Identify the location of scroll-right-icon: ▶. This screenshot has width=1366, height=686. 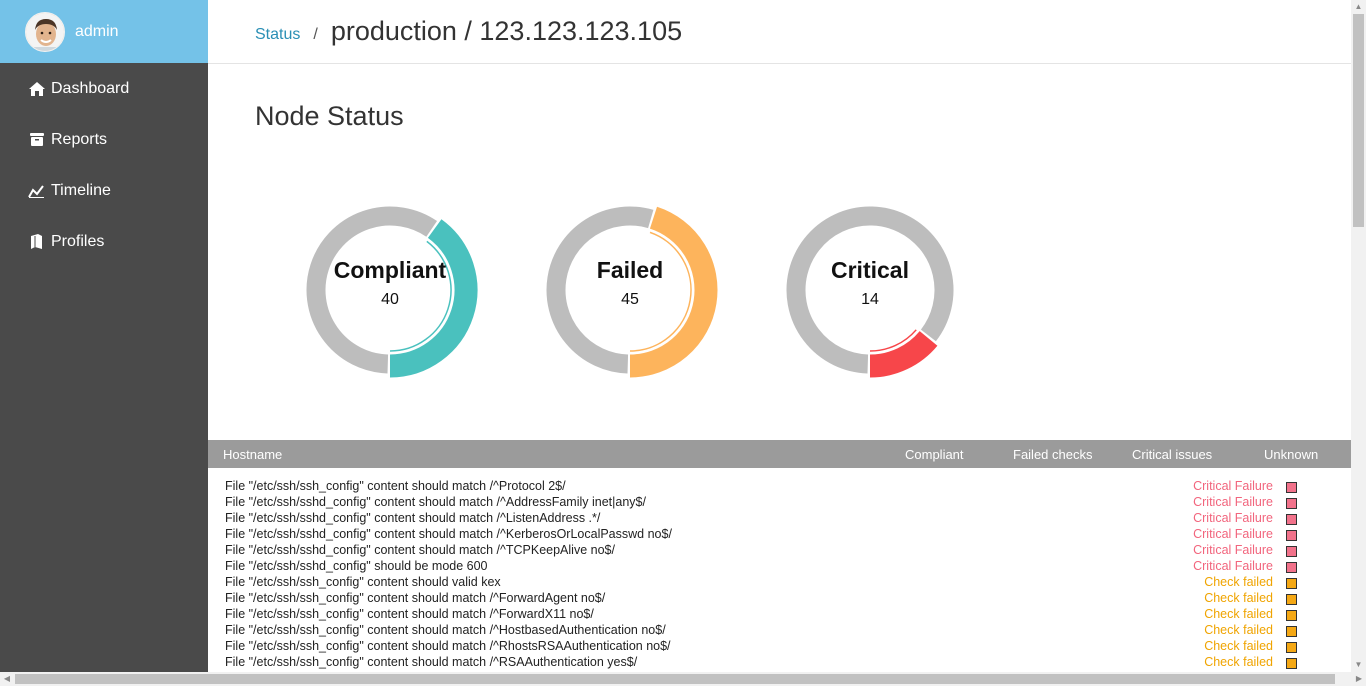
(1359, 679).